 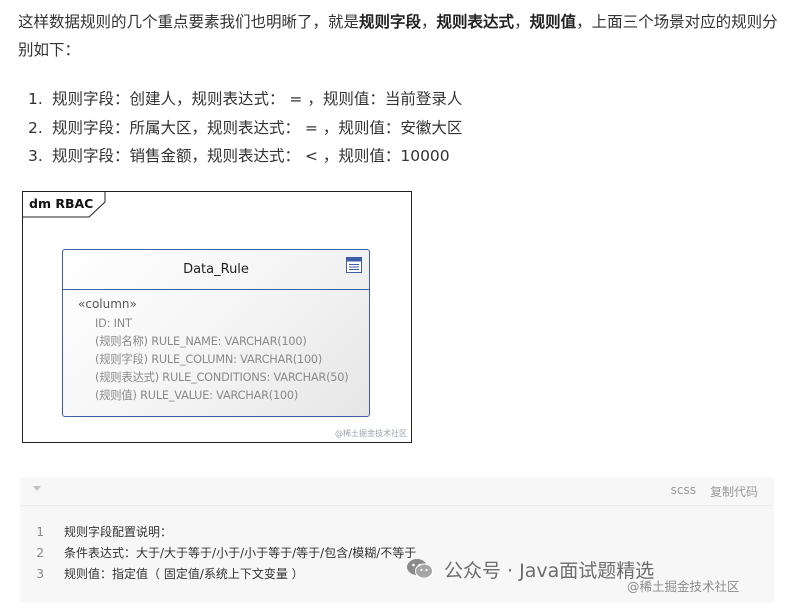 What do you see at coordinates (37, 488) in the screenshot?
I see `chevron-down-icon` at bounding box center [37, 488].